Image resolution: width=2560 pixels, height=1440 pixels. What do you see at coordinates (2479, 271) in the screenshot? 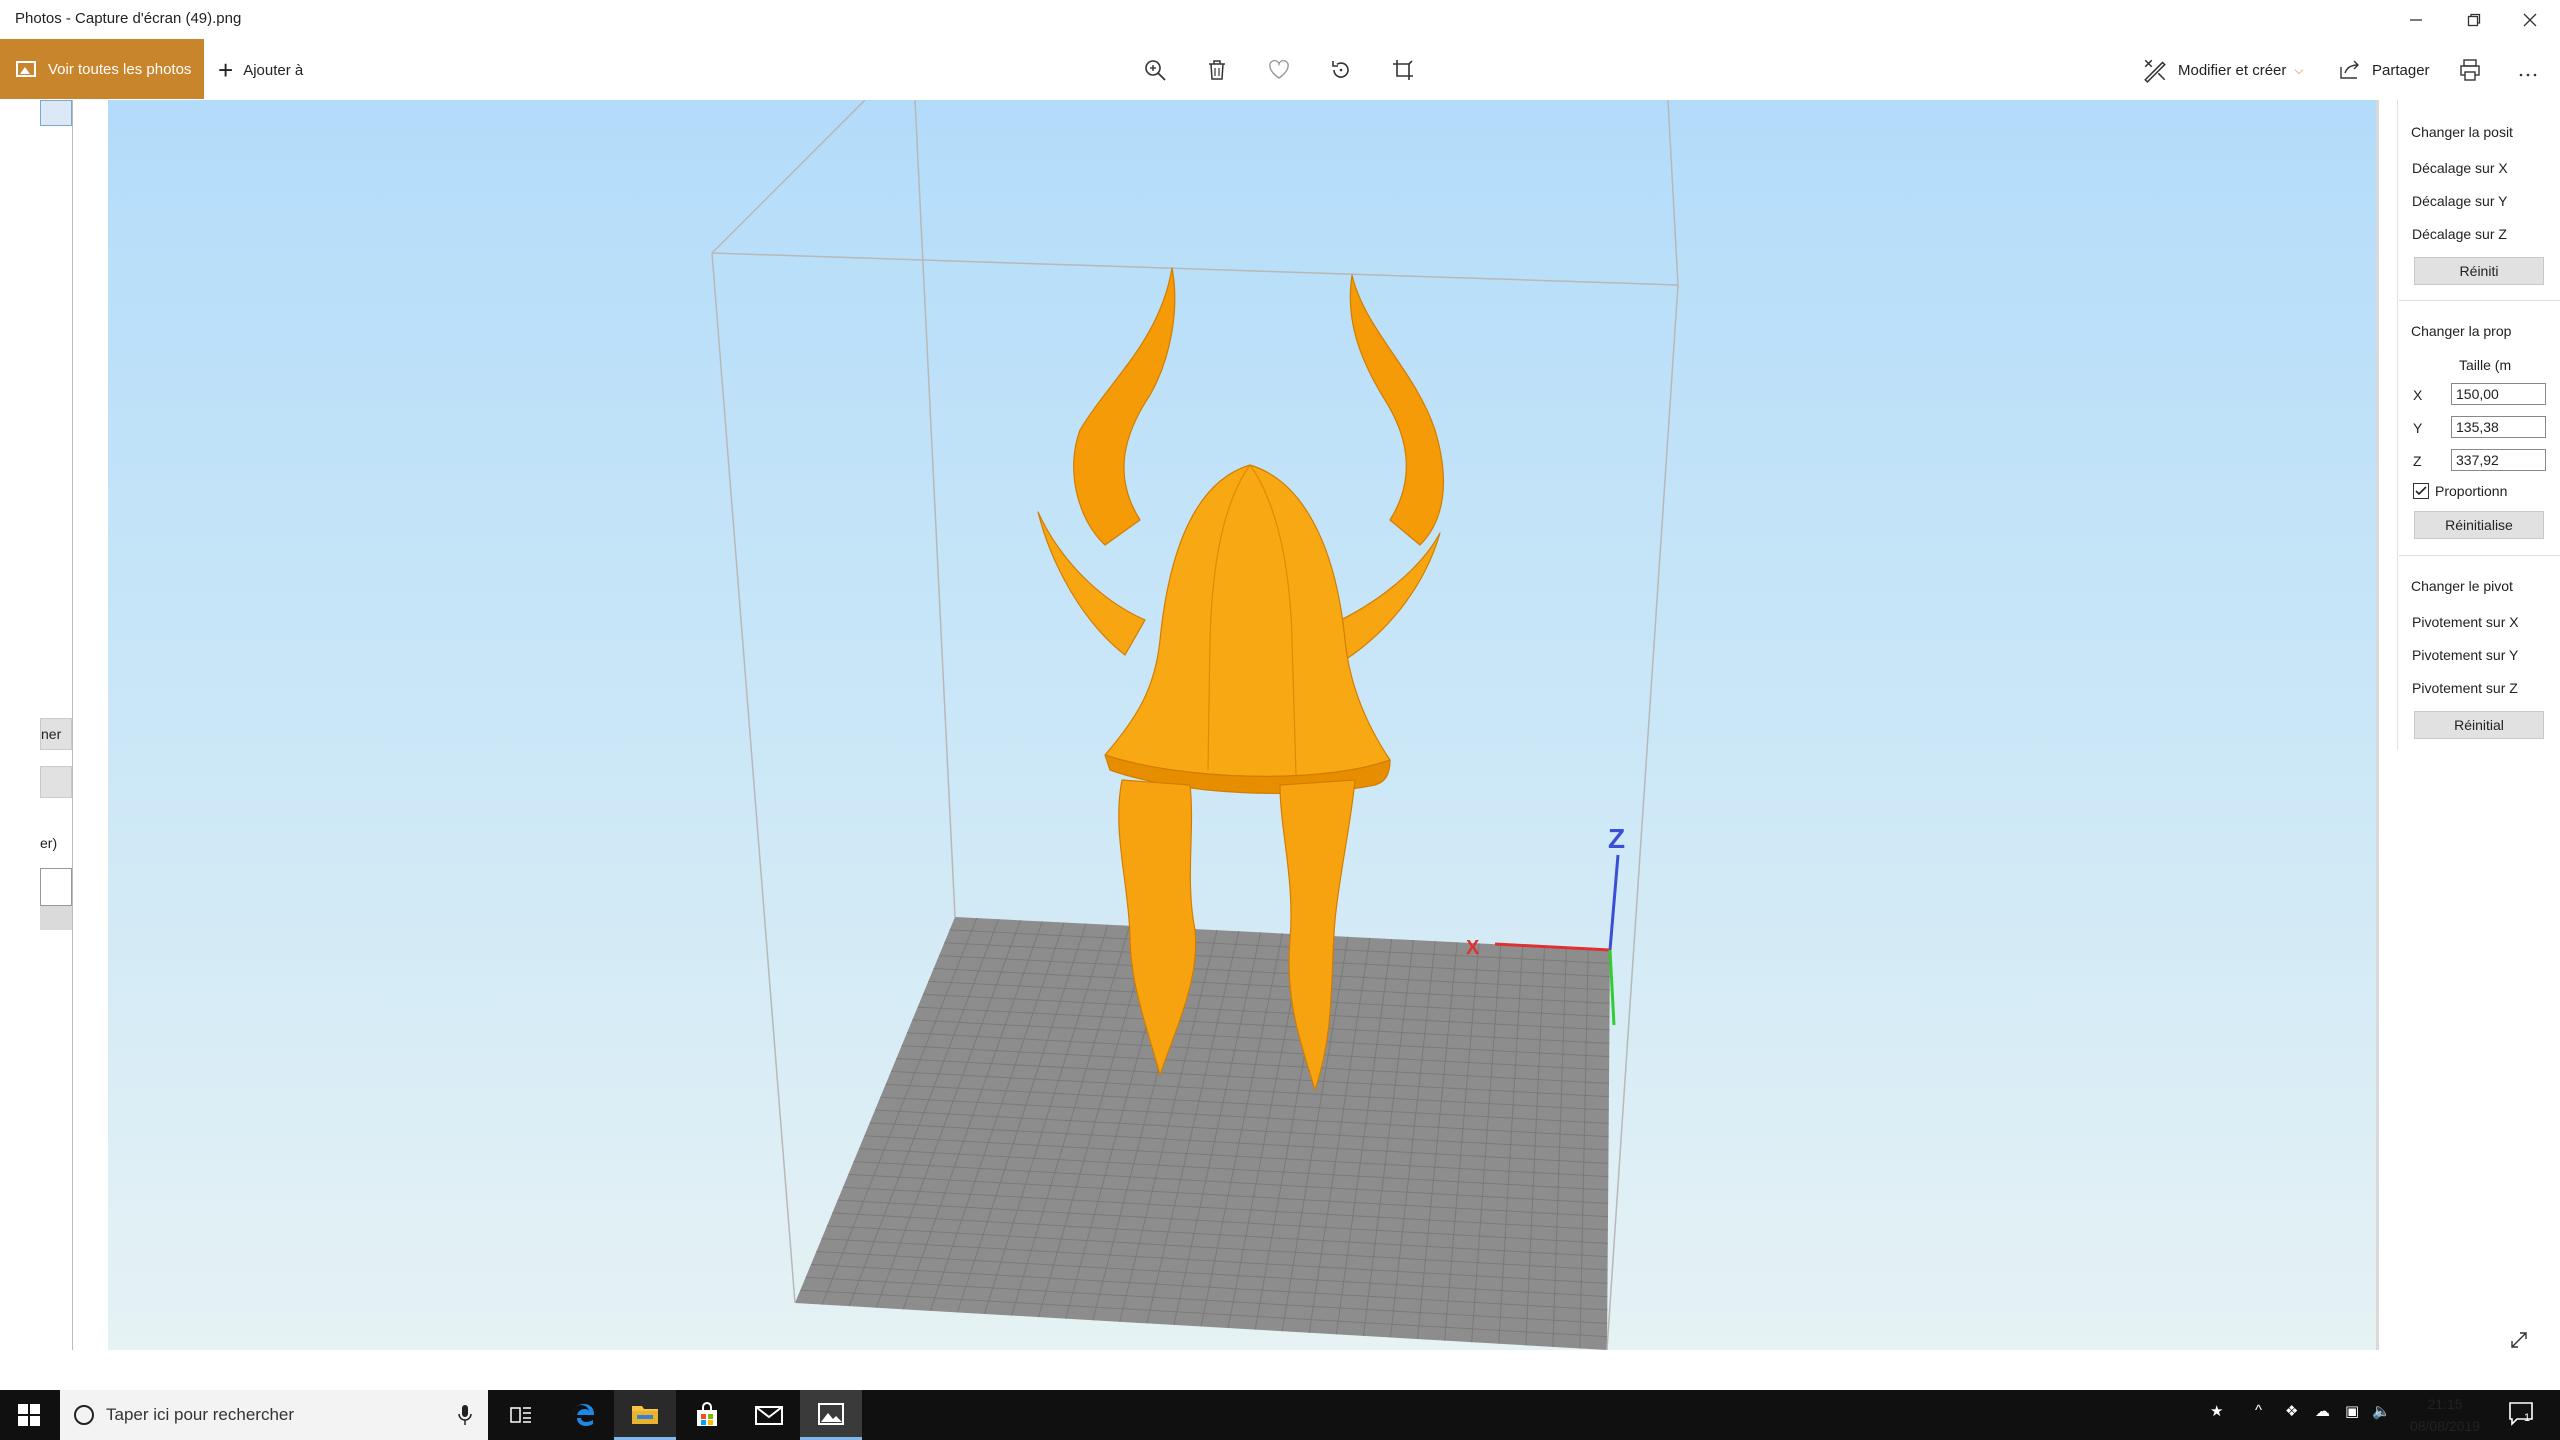
I see `reset-position-button: Réiniti` at bounding box center [2479, 271].